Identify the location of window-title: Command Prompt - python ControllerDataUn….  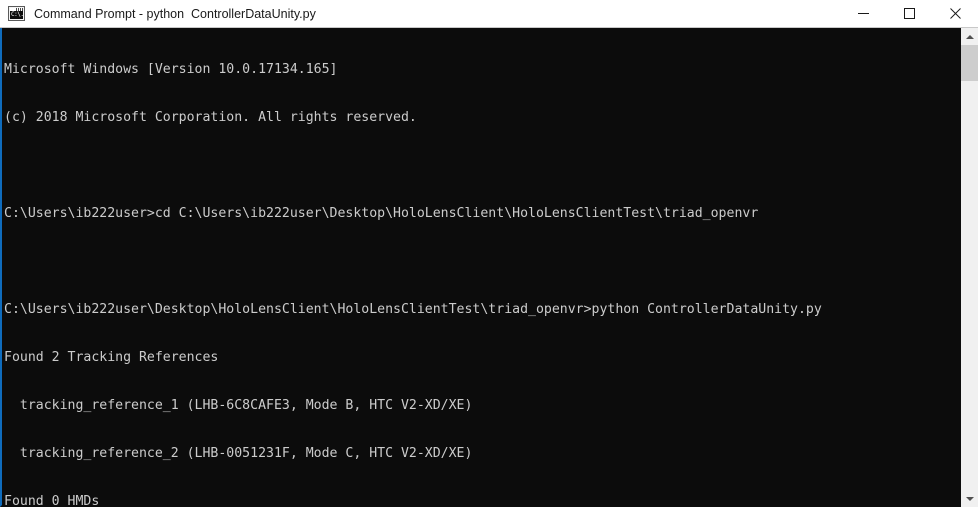
(175, 13).